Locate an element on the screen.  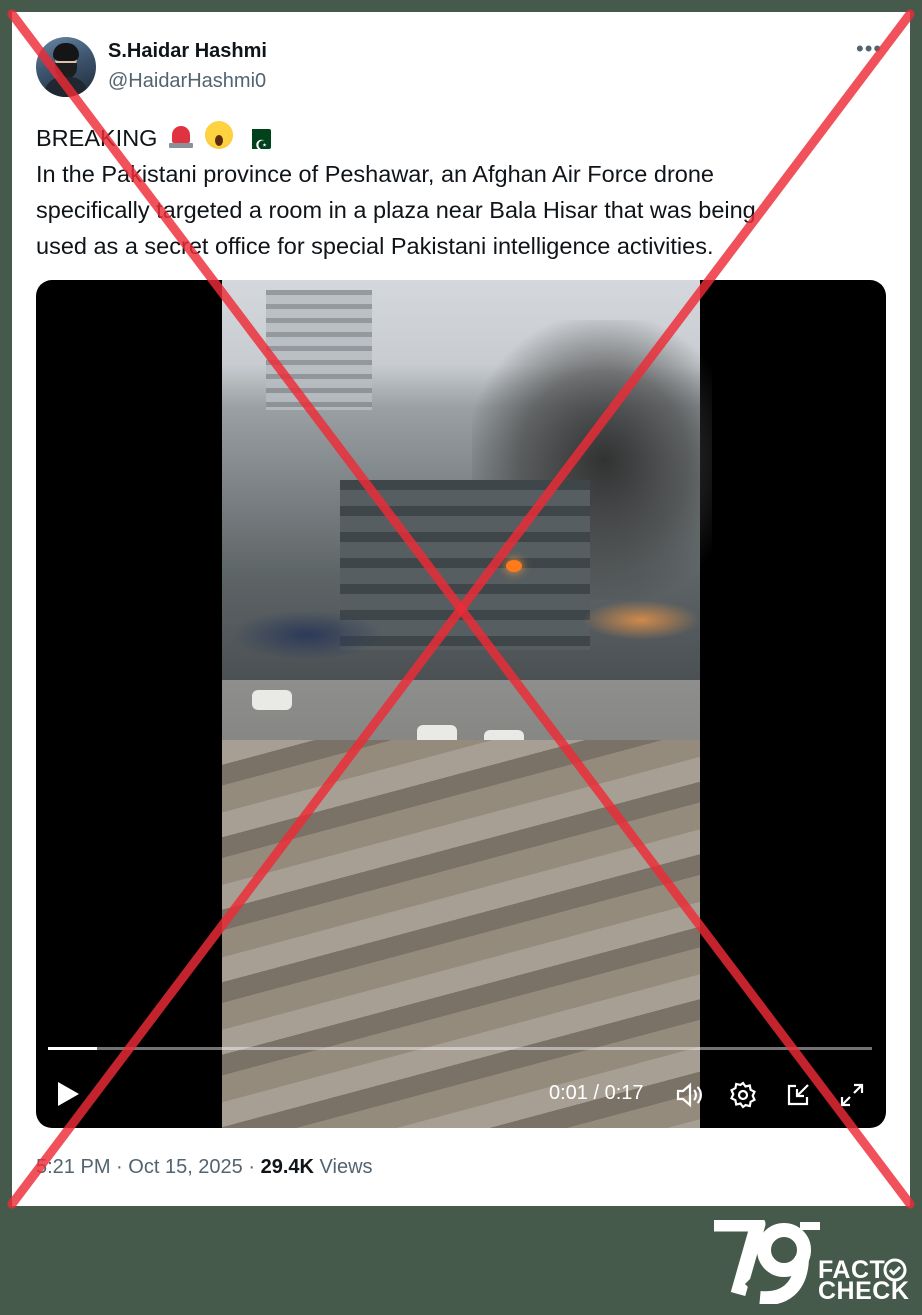
settings-icon is located at coordinates (743, 1095).